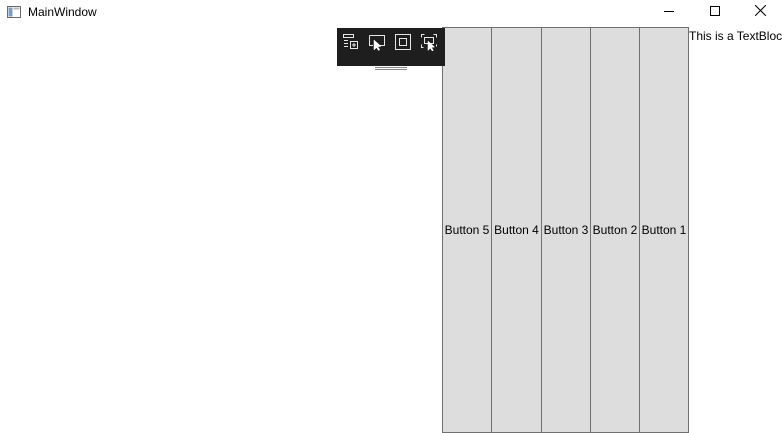 The image size is (782, 433). I want to click on live-visual-tree-icon, so click(351, 44).